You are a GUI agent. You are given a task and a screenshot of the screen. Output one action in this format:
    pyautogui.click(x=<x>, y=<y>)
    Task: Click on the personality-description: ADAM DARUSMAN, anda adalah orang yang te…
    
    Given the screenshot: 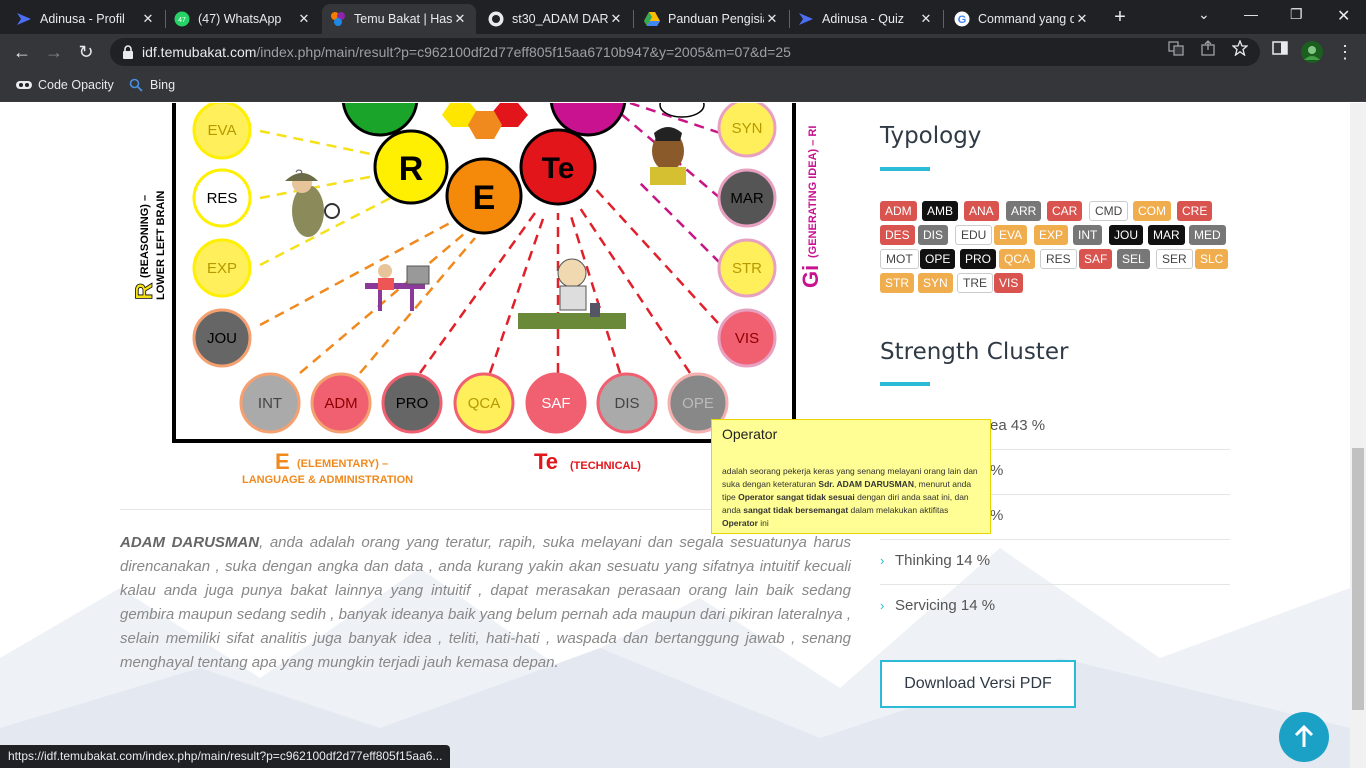 What is the action you would take?
    pyautogui.click(x=485, y=603)
    